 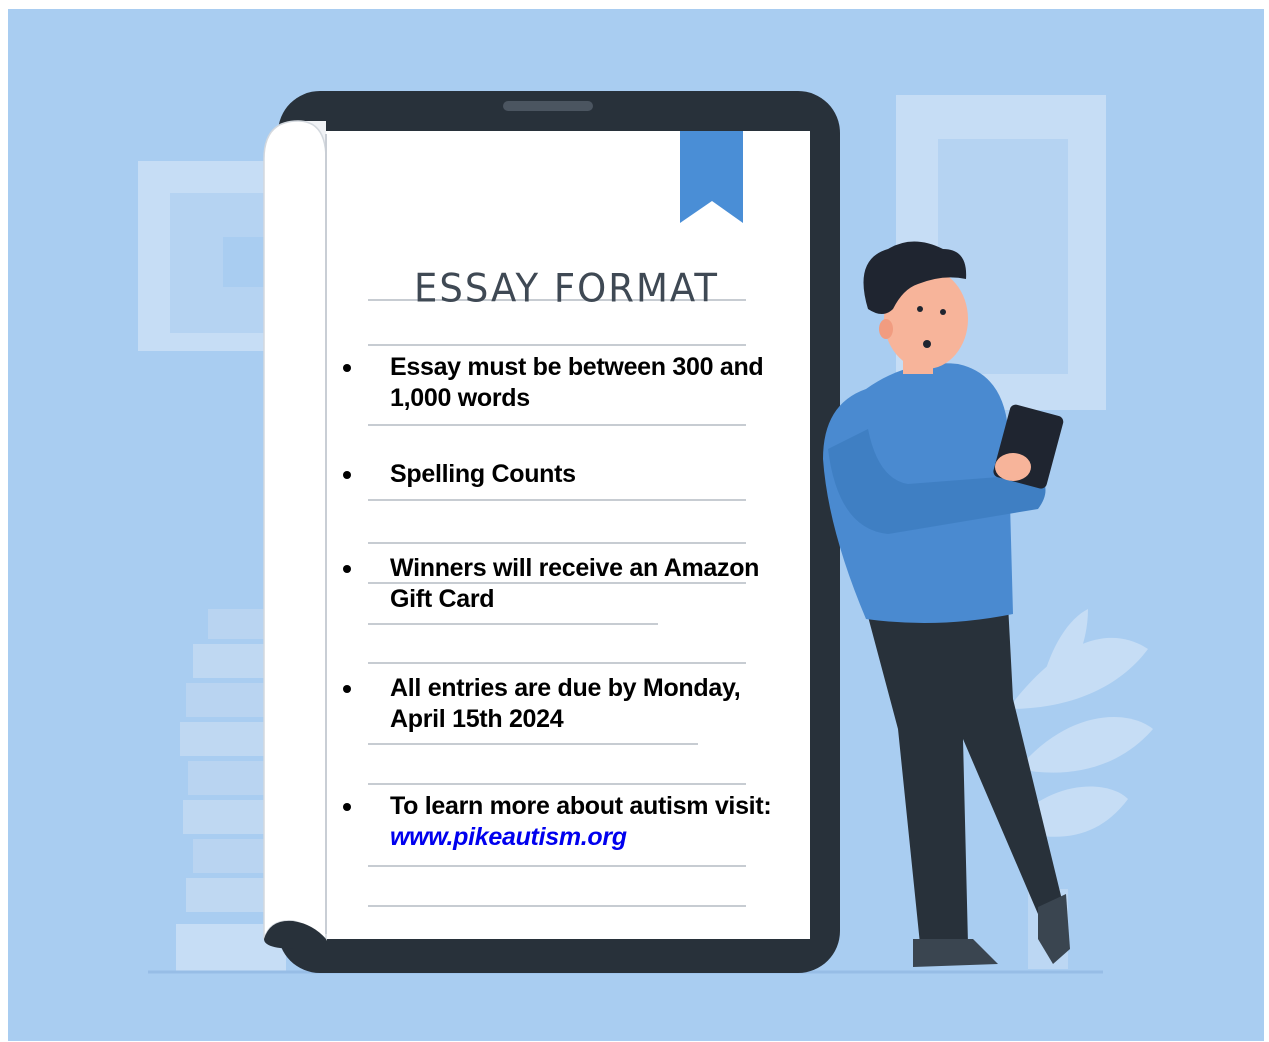 What do you see at coordinates (575, 583) in the screenshot?
I see `list-item-text: Winners will receive an Amazon Gift Card` at bounding box center [575, 583].